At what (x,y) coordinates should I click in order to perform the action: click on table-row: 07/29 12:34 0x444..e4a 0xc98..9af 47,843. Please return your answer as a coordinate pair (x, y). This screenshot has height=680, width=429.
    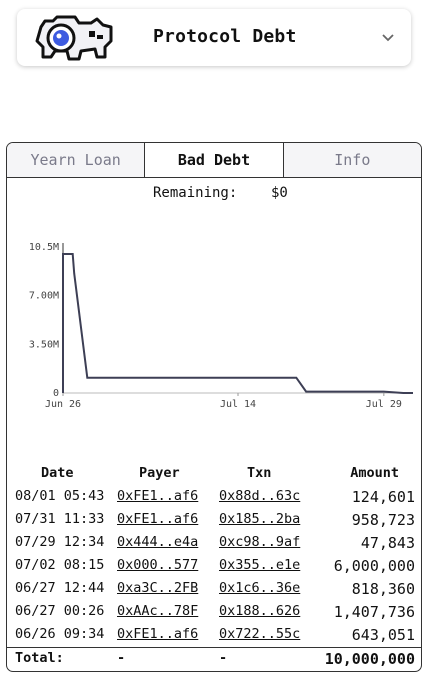
    Looking at the image, I should click on (214, 543).